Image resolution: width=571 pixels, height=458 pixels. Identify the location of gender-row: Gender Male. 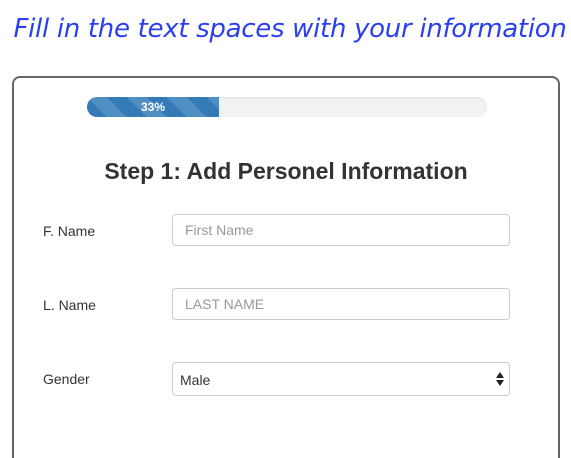
(286, 379).